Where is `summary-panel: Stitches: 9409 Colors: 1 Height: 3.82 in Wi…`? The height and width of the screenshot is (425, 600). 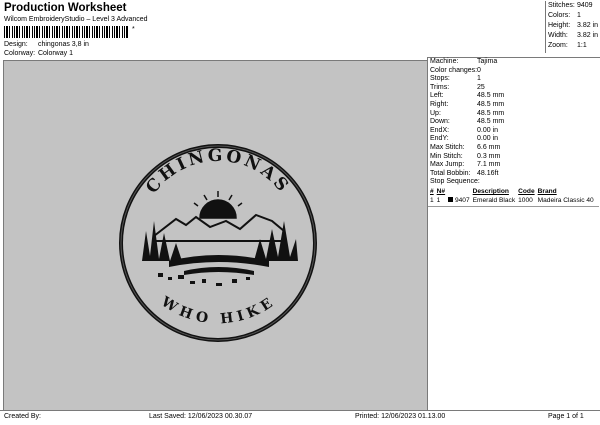
summary-panel: Stitches: 9409 Colors: 1 Height: 3.82 in Wi… is located at coordinates (572, 27).